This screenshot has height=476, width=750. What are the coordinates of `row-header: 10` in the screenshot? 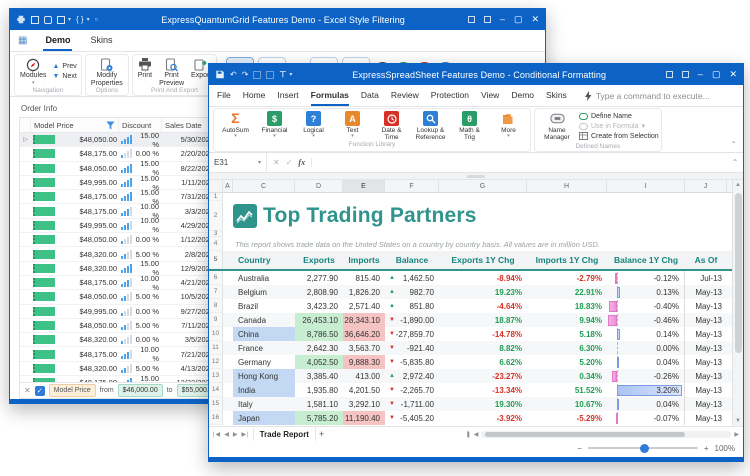 It's located at (216, 334).